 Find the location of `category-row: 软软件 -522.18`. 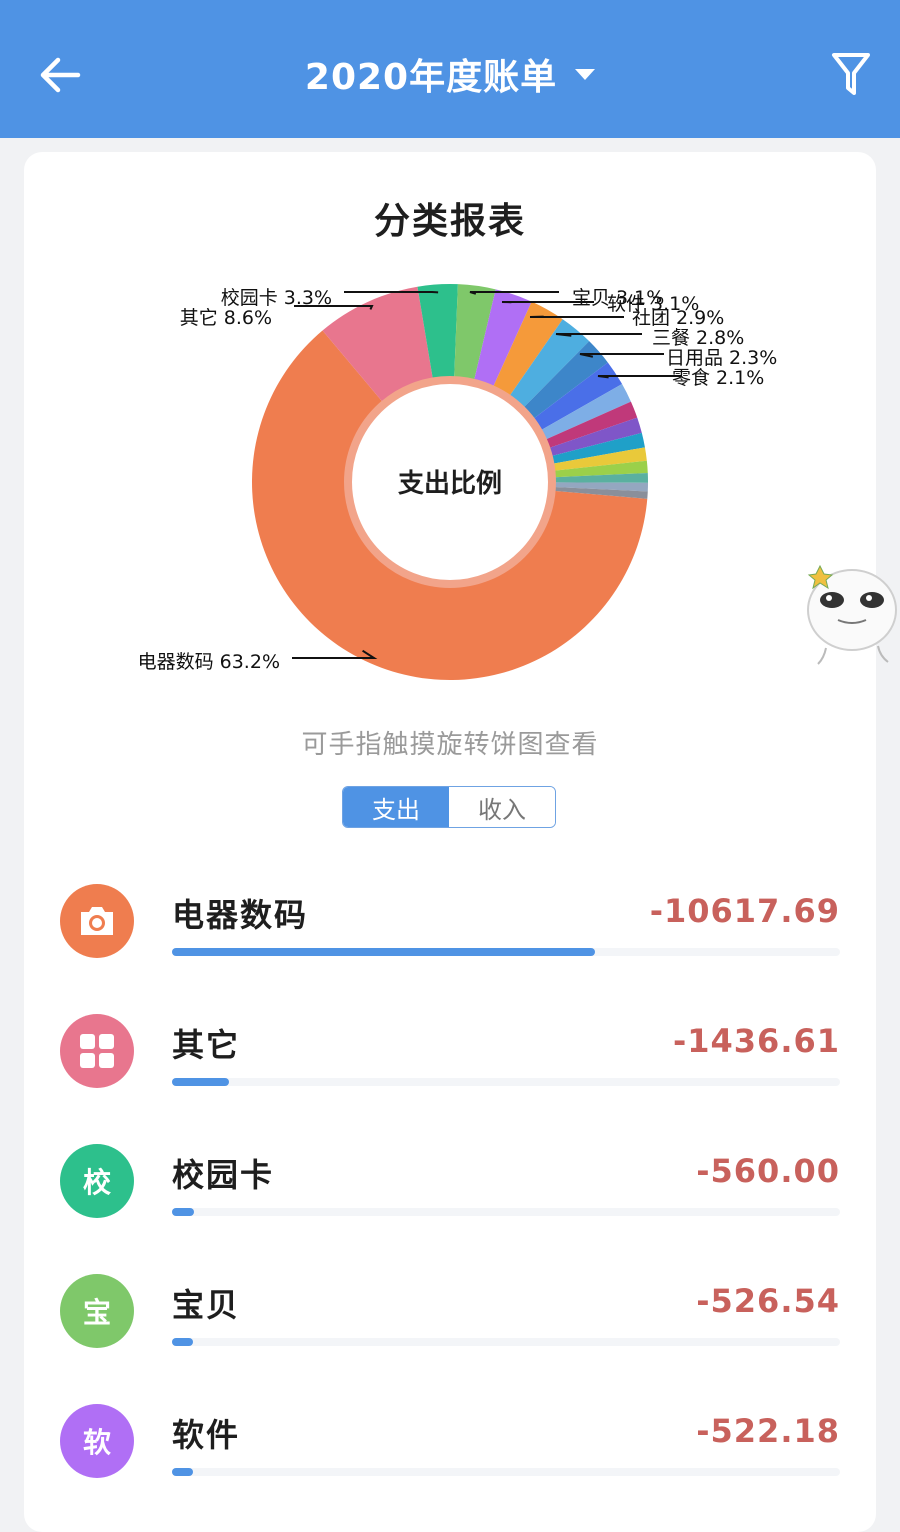

category-row: 软软件 -522.18 is located at coordinates (450, 1454).